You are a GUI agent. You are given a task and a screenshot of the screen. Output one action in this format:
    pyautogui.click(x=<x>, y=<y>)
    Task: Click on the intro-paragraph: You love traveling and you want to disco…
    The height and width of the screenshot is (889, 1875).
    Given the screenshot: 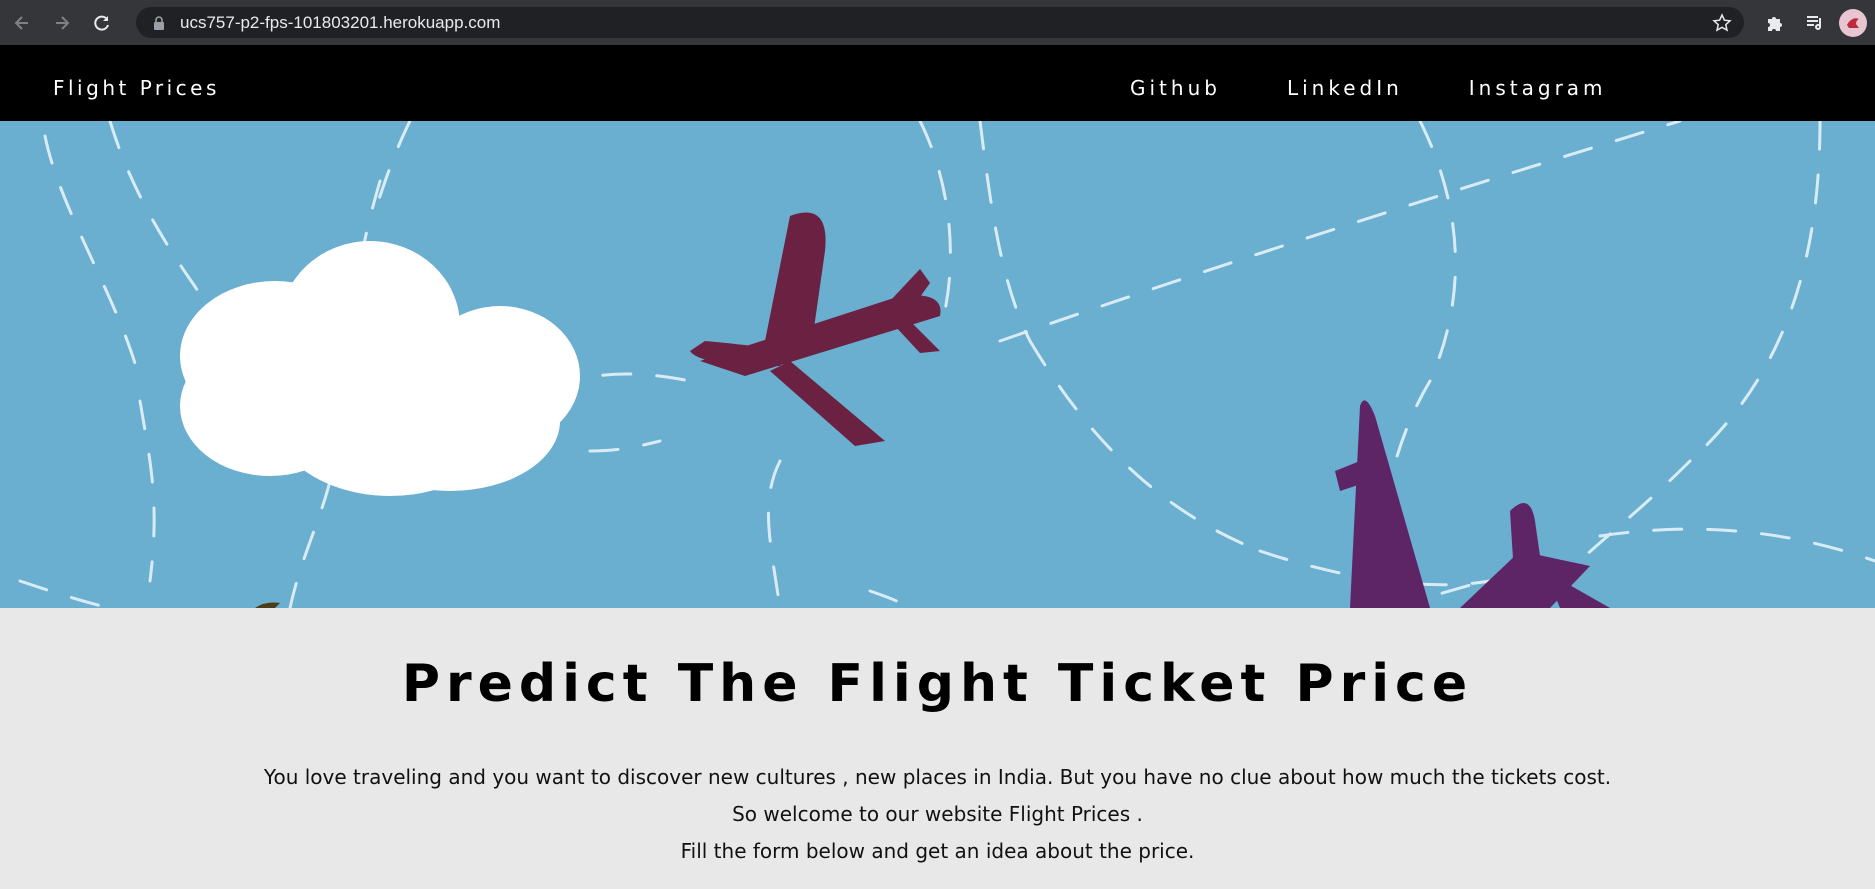 What is the action you would take?
    pyautogui.click(x=937, y=777)
    